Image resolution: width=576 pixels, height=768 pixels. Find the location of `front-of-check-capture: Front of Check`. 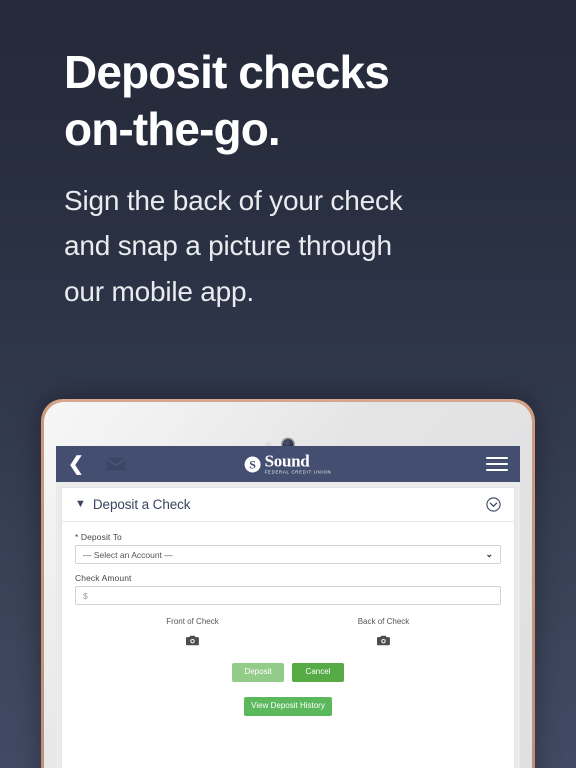

front-of-check-capture: Front of Check is located at coordinates (192, 634).